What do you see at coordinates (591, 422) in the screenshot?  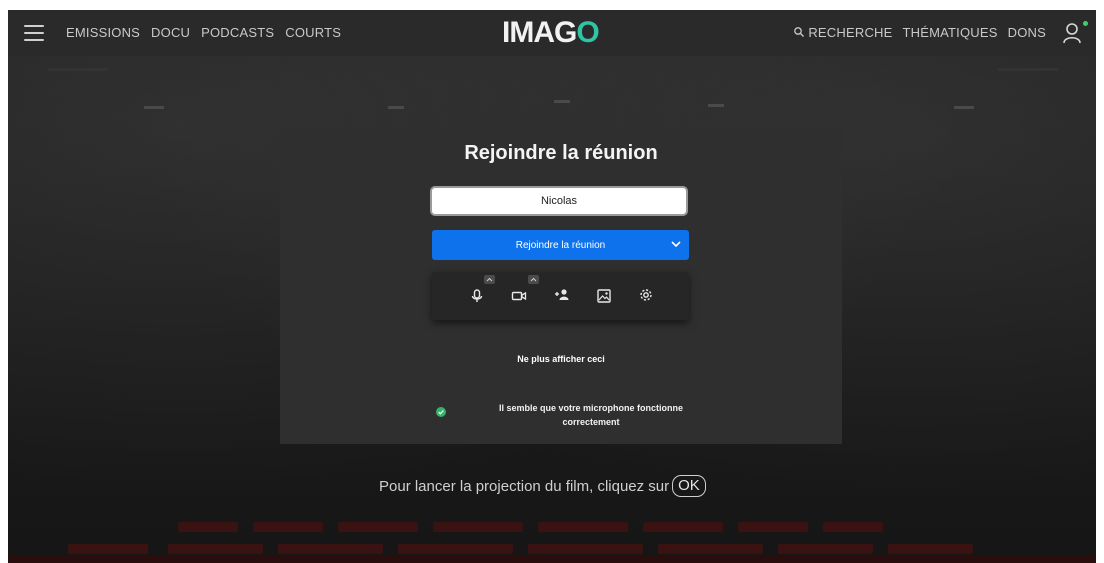 I see `mic-status-line-2: correctement` at bounding box center [591, 422].